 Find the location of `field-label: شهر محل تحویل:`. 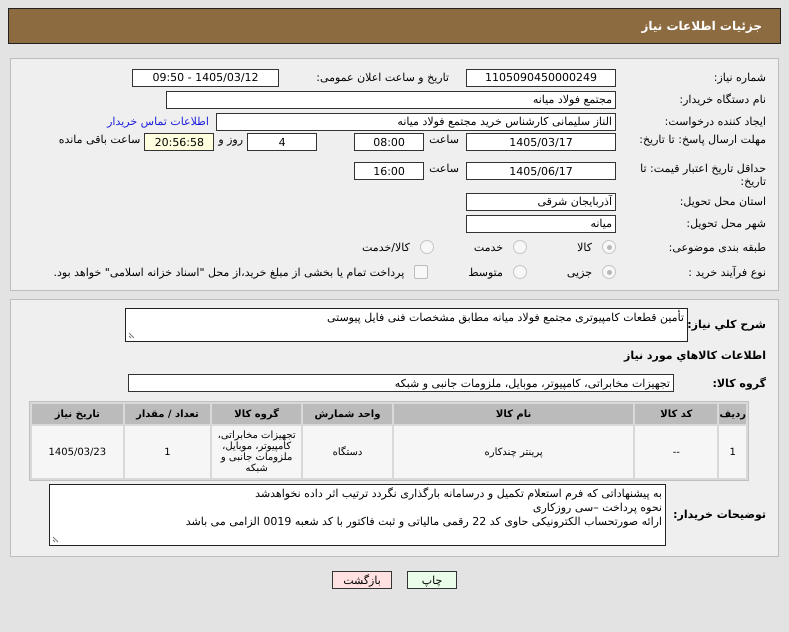

field-label: شهر محل تحویل: is located at coordinates (725, 223).